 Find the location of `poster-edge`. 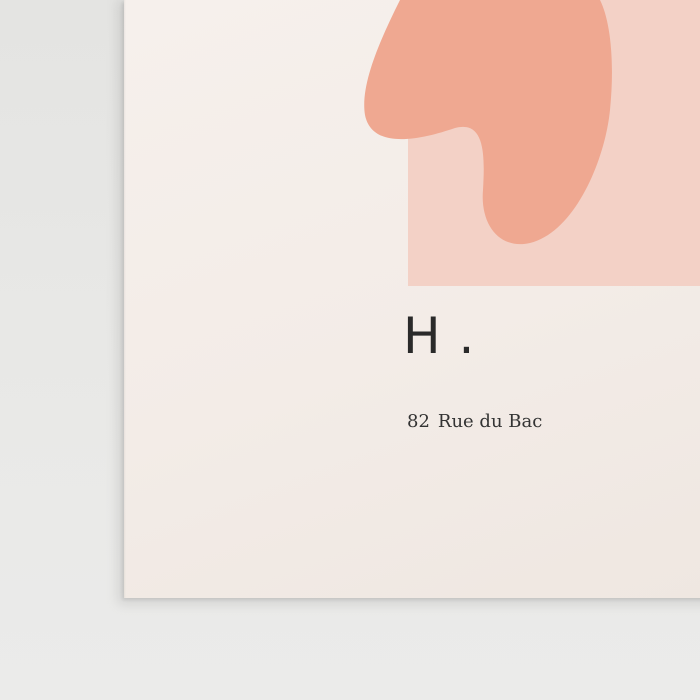

poster-edge is located at coordinates (125, 299).